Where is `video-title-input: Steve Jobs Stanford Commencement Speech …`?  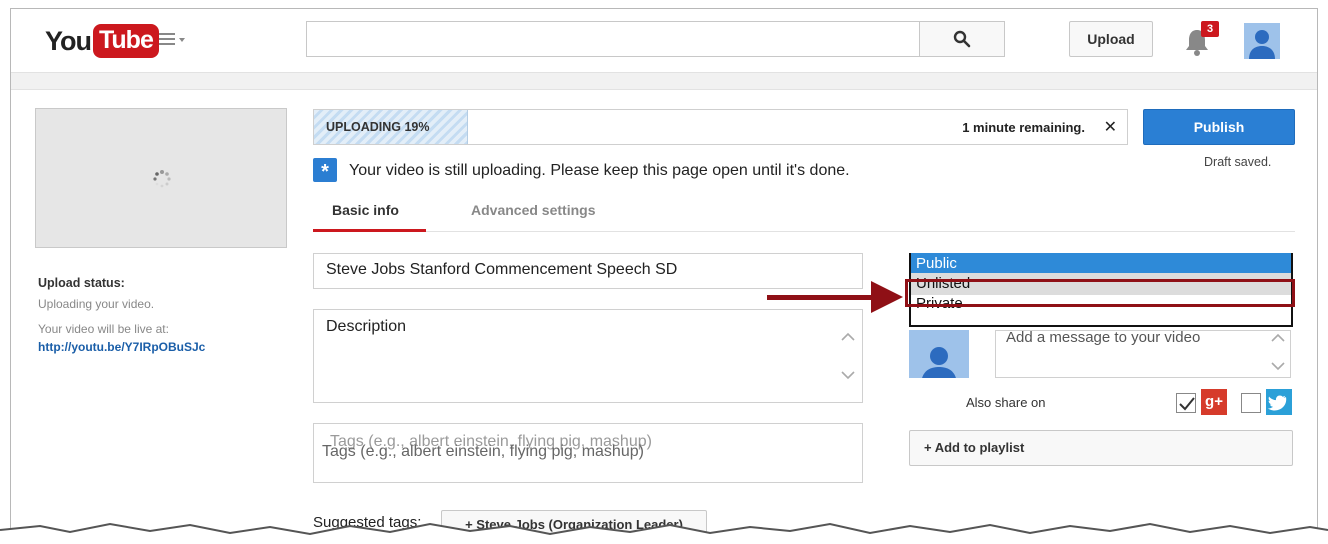 video-title-input: Steve Jobs Stanford Commencement Speech … is located at coordinates (588, 271).